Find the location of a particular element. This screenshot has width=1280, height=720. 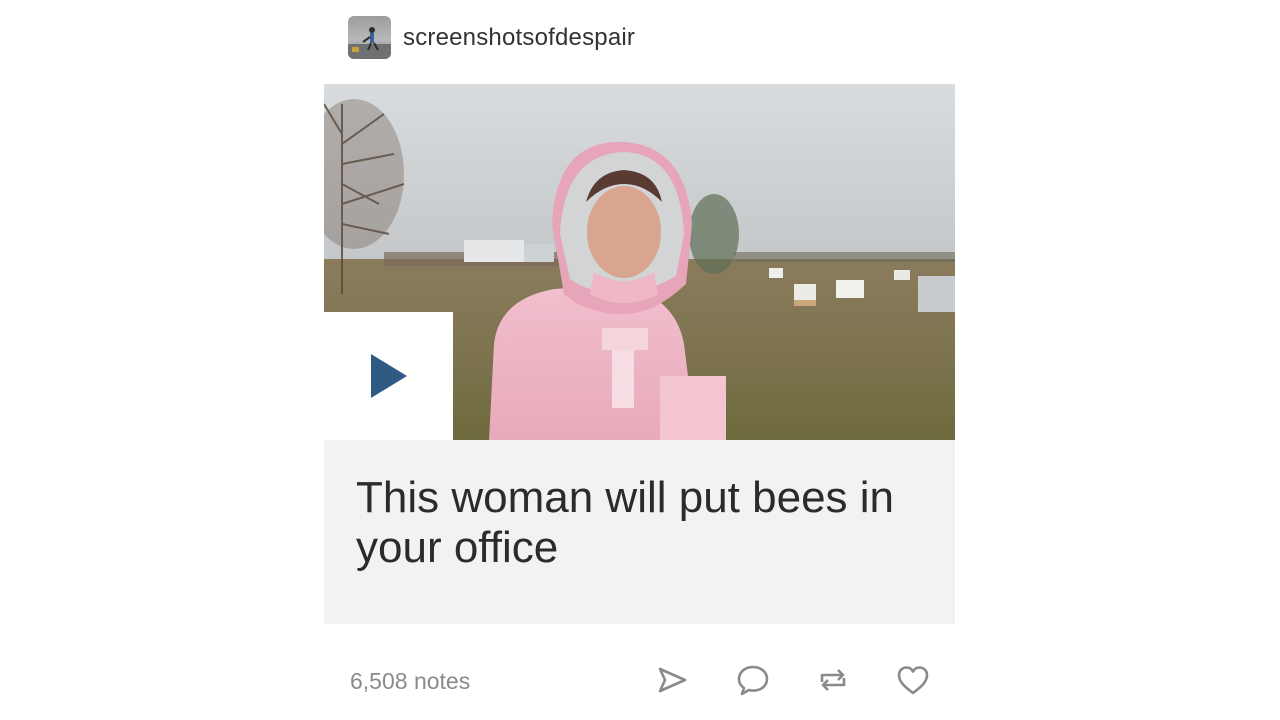

play-icon is located at coordinates (388, 376).